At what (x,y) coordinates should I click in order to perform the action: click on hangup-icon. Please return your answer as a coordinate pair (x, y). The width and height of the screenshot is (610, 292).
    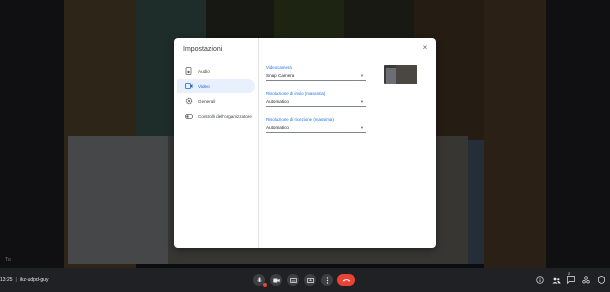
    Looking at the image, I should click on (346, 280).